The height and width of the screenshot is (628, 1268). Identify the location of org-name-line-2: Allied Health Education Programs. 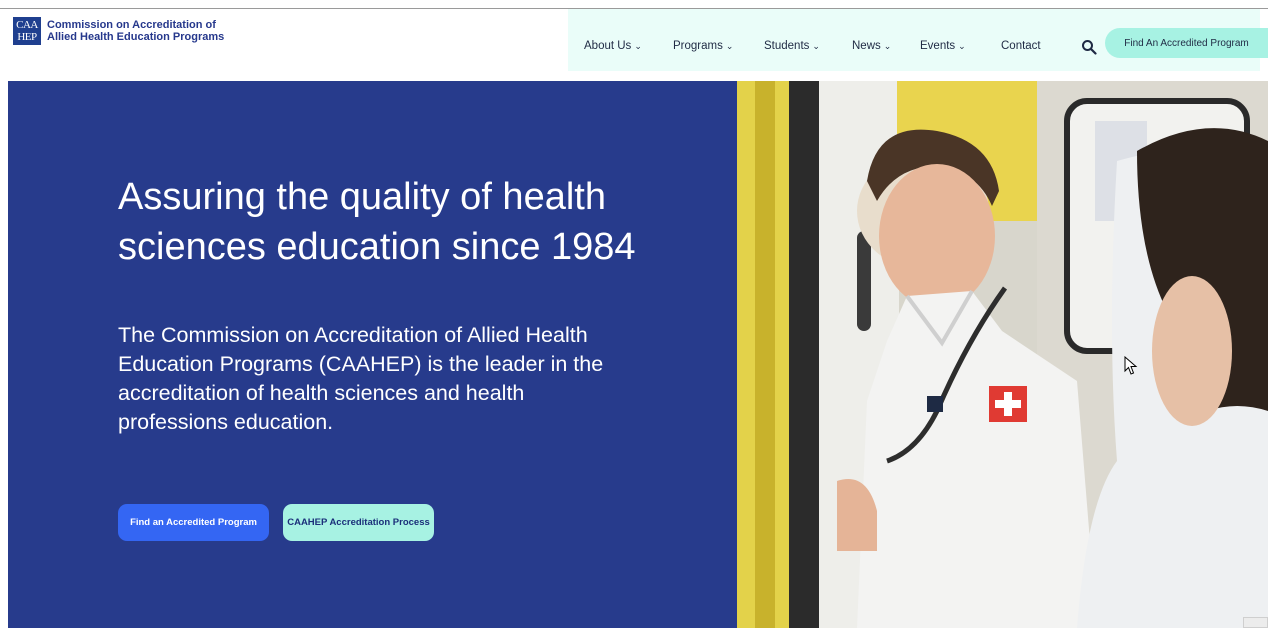
(136, 37).